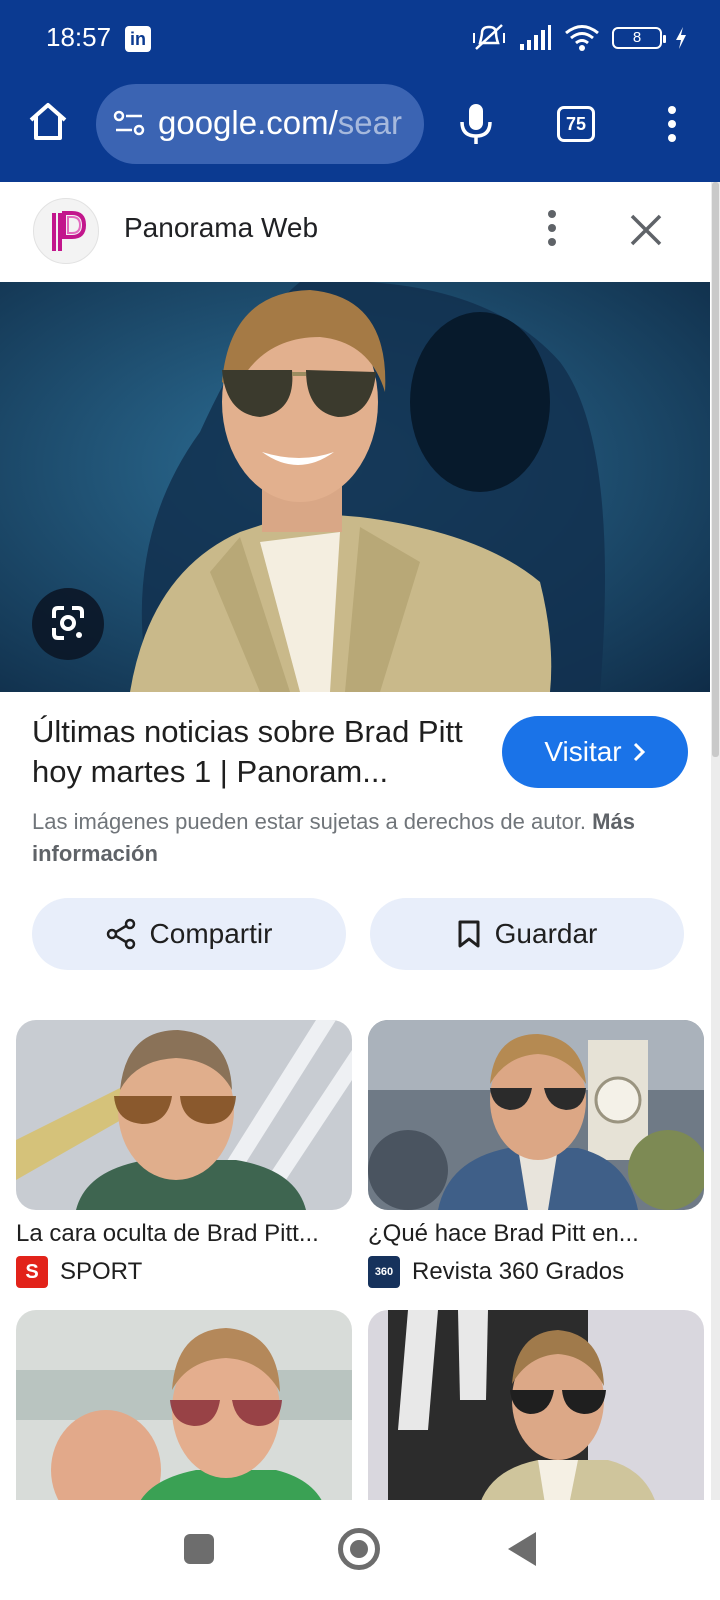 The height and width of the screenshot is (1600, 720). What do you see at coordinates (518, 1271) in the screenshot?
I see `card-source-name: Revista 360 Grados` at bounding box center [518, 1271].